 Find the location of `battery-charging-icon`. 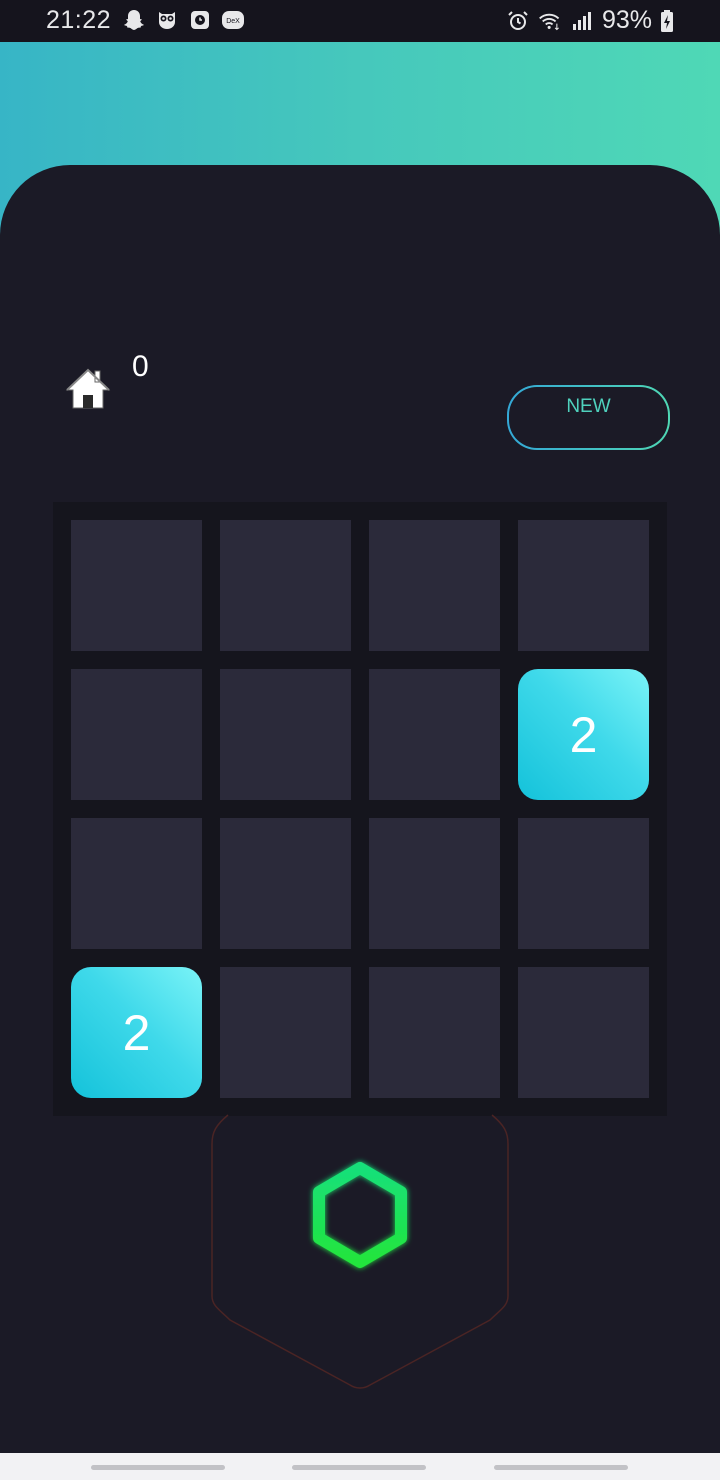

battery-charging-icon is located at coordinates (667, 20).